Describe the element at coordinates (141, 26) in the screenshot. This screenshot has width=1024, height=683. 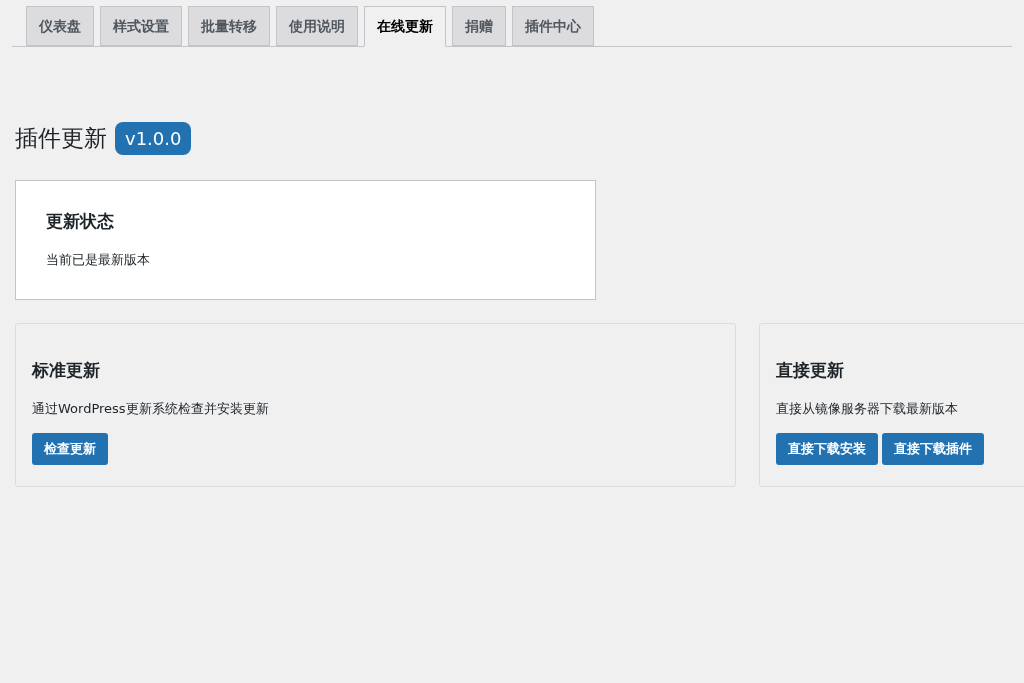
I see `tab: 样式设置` at that location.